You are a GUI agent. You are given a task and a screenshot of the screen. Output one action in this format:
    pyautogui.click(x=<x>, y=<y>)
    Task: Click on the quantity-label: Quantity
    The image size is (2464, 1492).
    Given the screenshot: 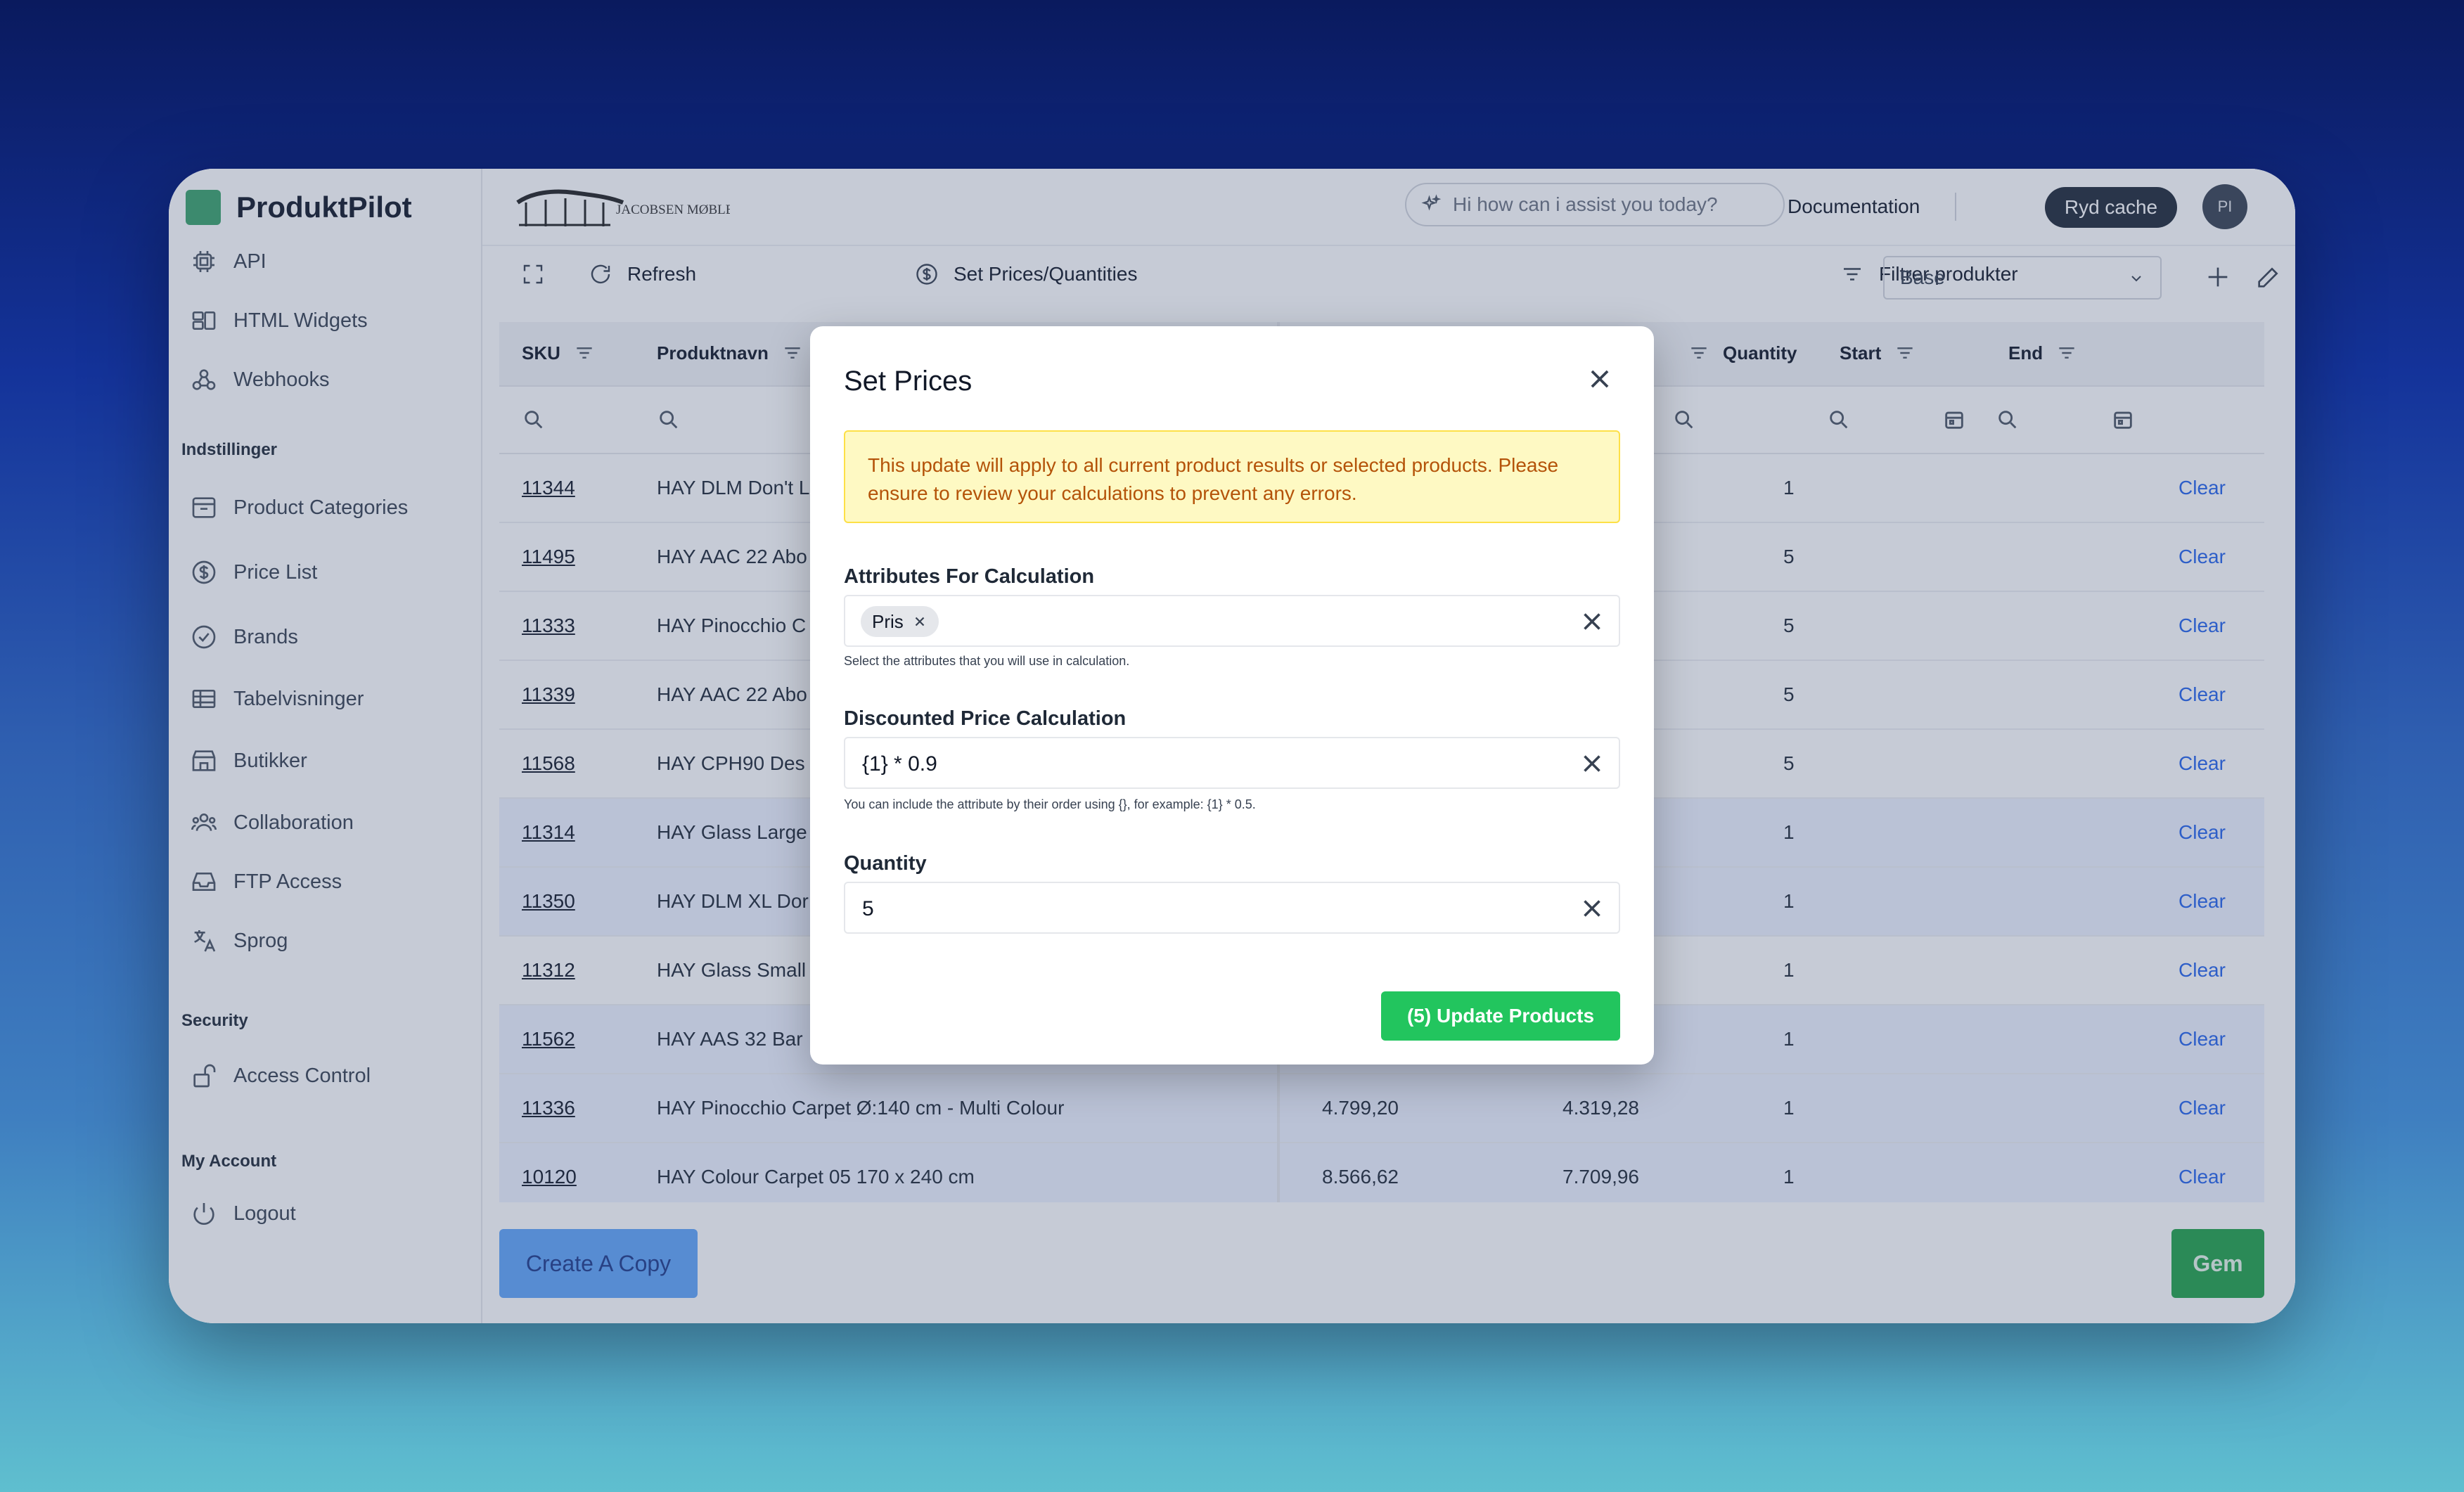 What is the action you would take?
    pyautogui.click(x=885, y=863)
    